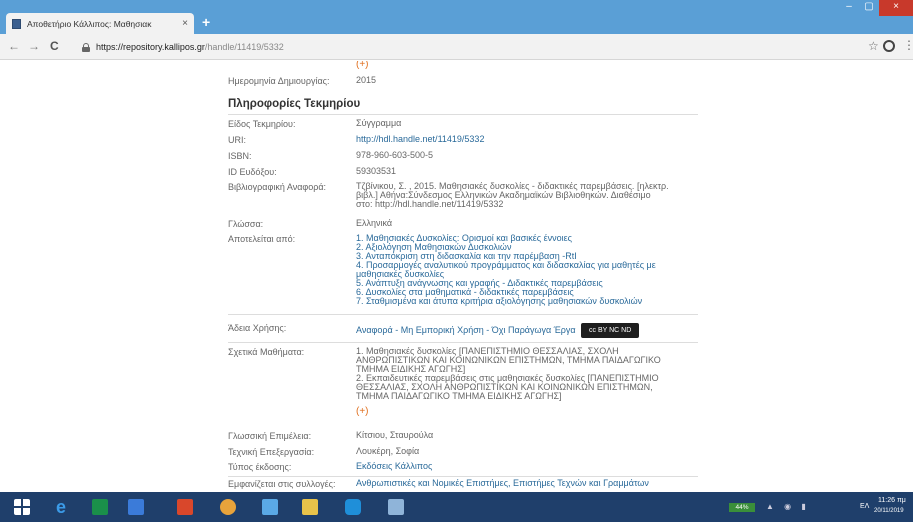  I want to click on forward-icon: →, so click(34, 46).